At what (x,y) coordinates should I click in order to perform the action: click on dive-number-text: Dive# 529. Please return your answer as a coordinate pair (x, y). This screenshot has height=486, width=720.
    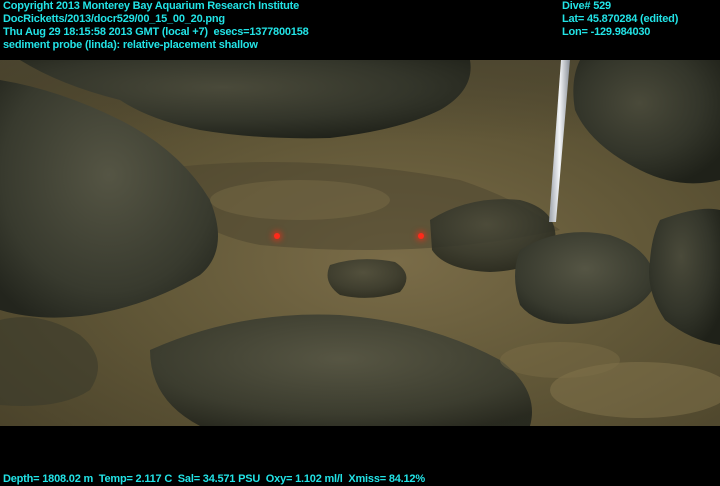
    Looking at the image, I should click on (586, 6).